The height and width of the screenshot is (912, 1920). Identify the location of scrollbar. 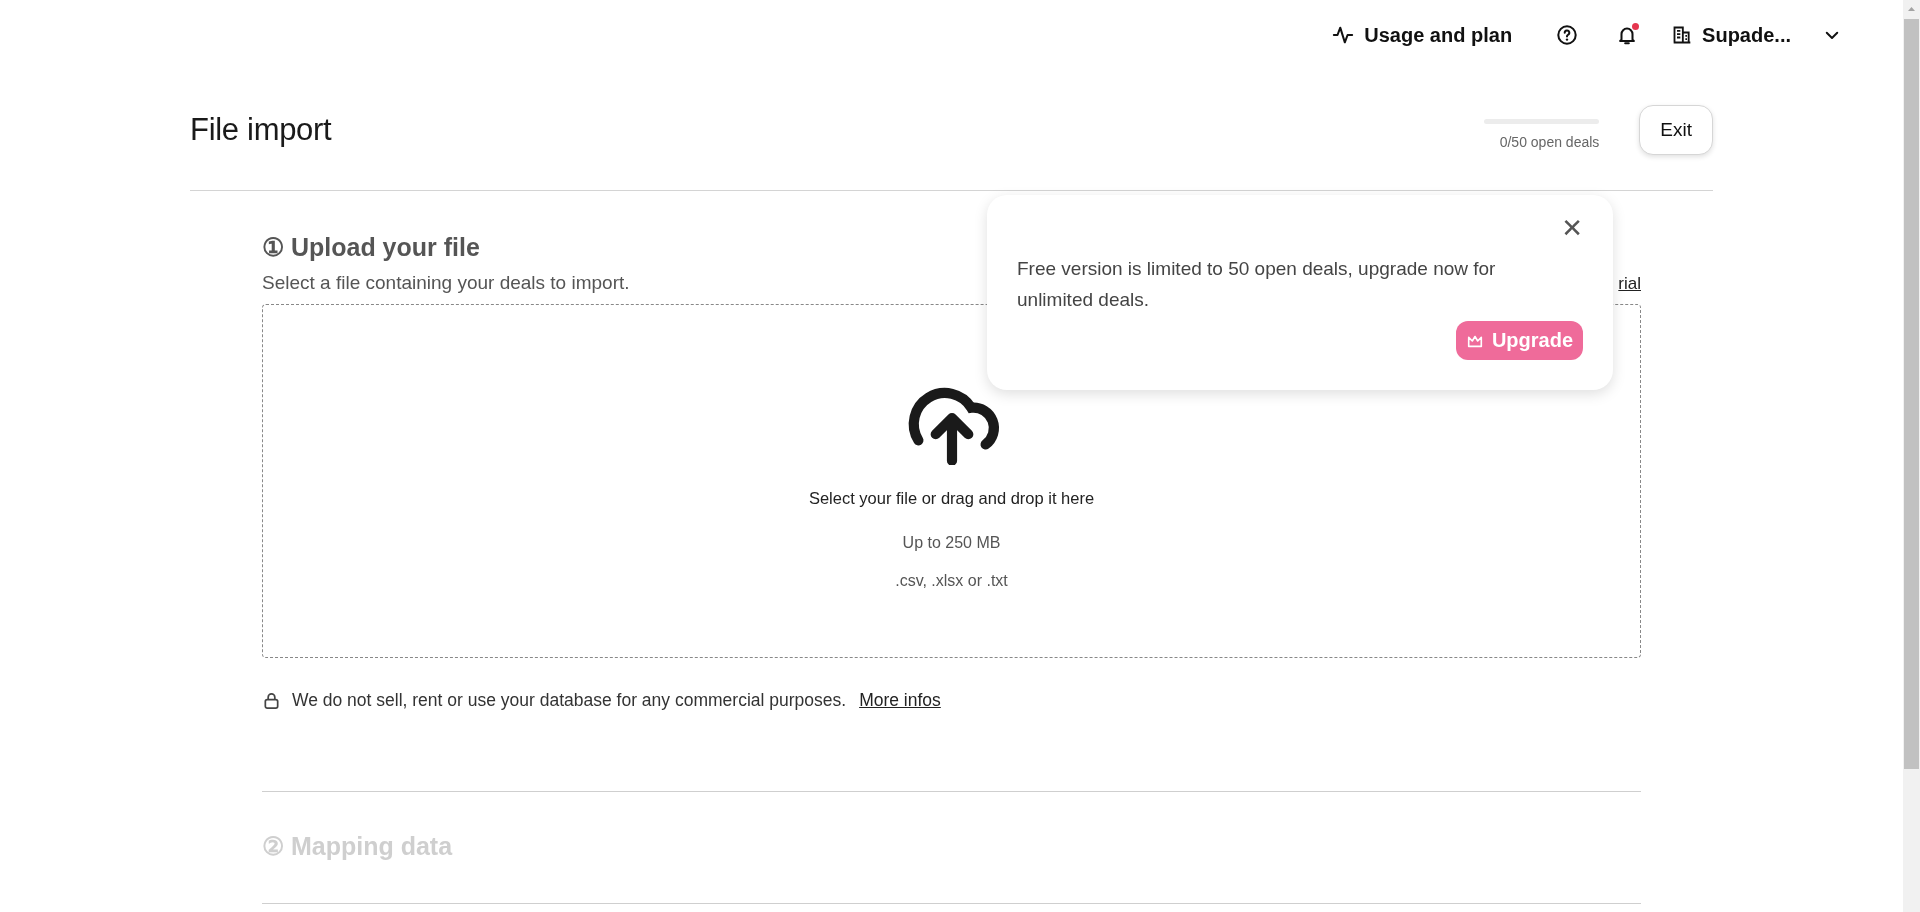
(1911, 456).